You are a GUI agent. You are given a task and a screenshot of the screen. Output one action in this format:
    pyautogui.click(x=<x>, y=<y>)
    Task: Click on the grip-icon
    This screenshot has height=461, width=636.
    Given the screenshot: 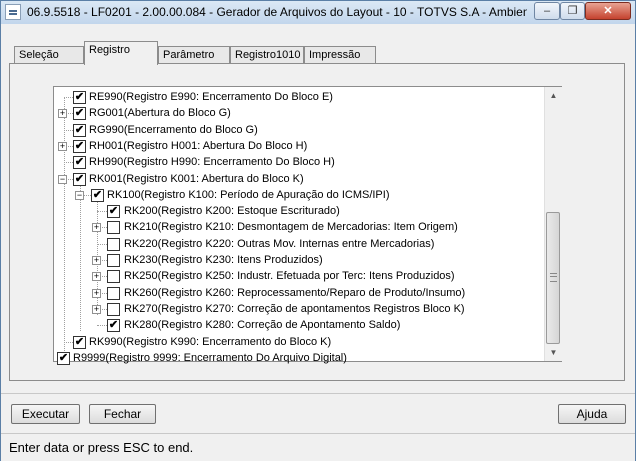 What is the action you would take?
    pyautogui.click(x=553, y=277)
    